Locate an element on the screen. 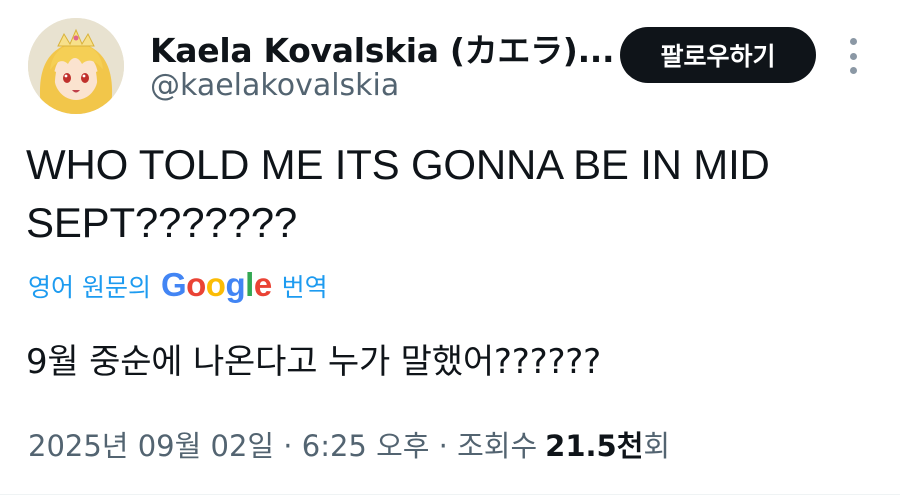  more-options-icon is located at coordinates (853, 56).